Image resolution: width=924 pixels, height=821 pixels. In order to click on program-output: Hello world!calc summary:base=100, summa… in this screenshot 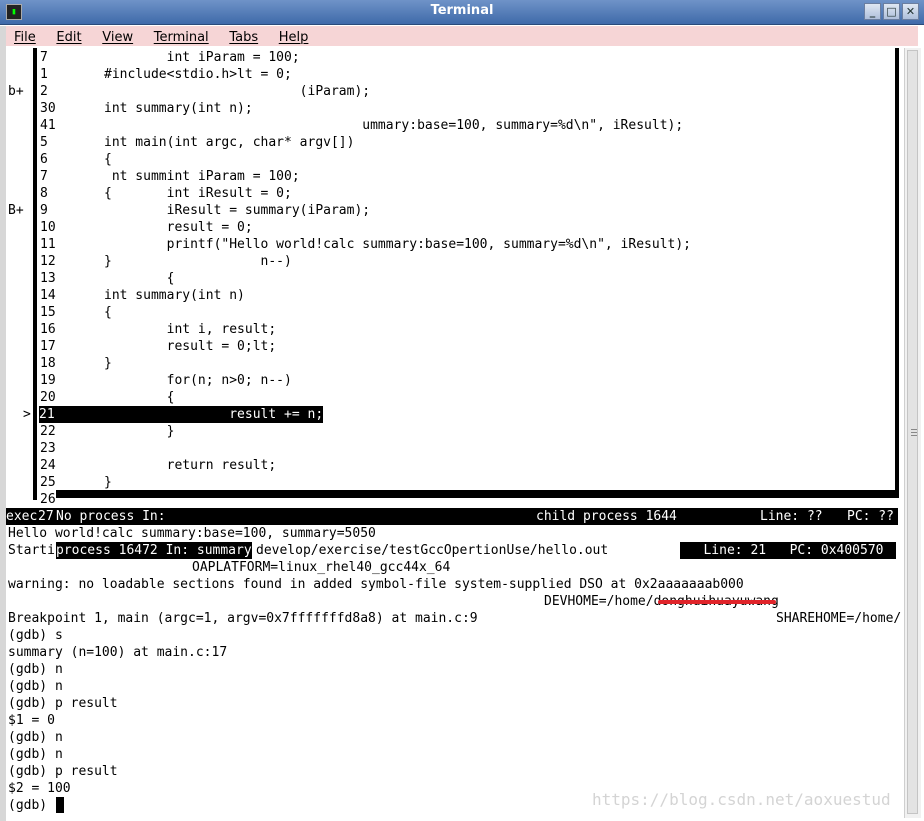, I will do `click(192, 533)`.